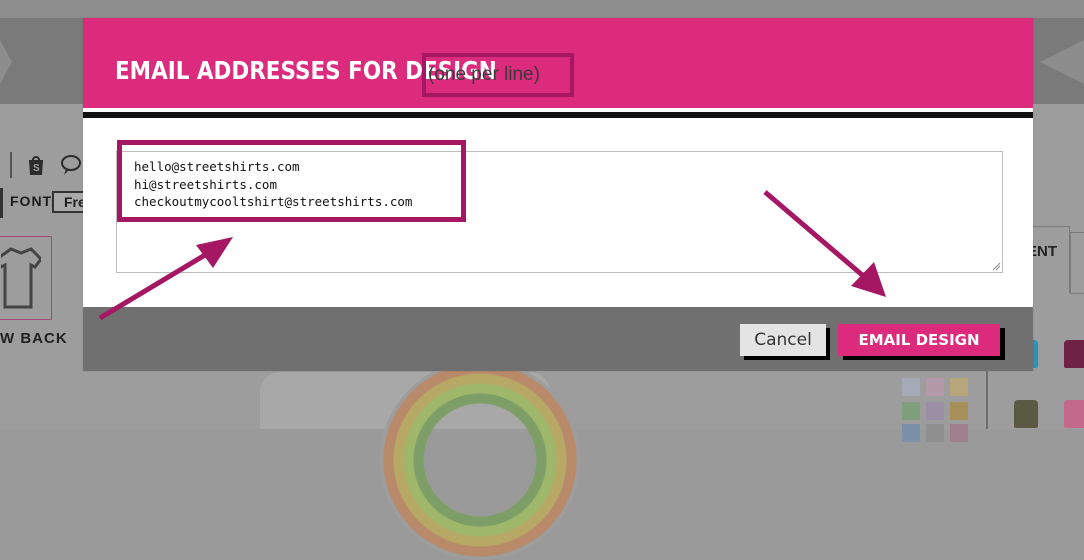  What do you see at coordinates (71, 167) in the screenshot?
I see `speech-bubble-icon` at bounding box center [71, 167].